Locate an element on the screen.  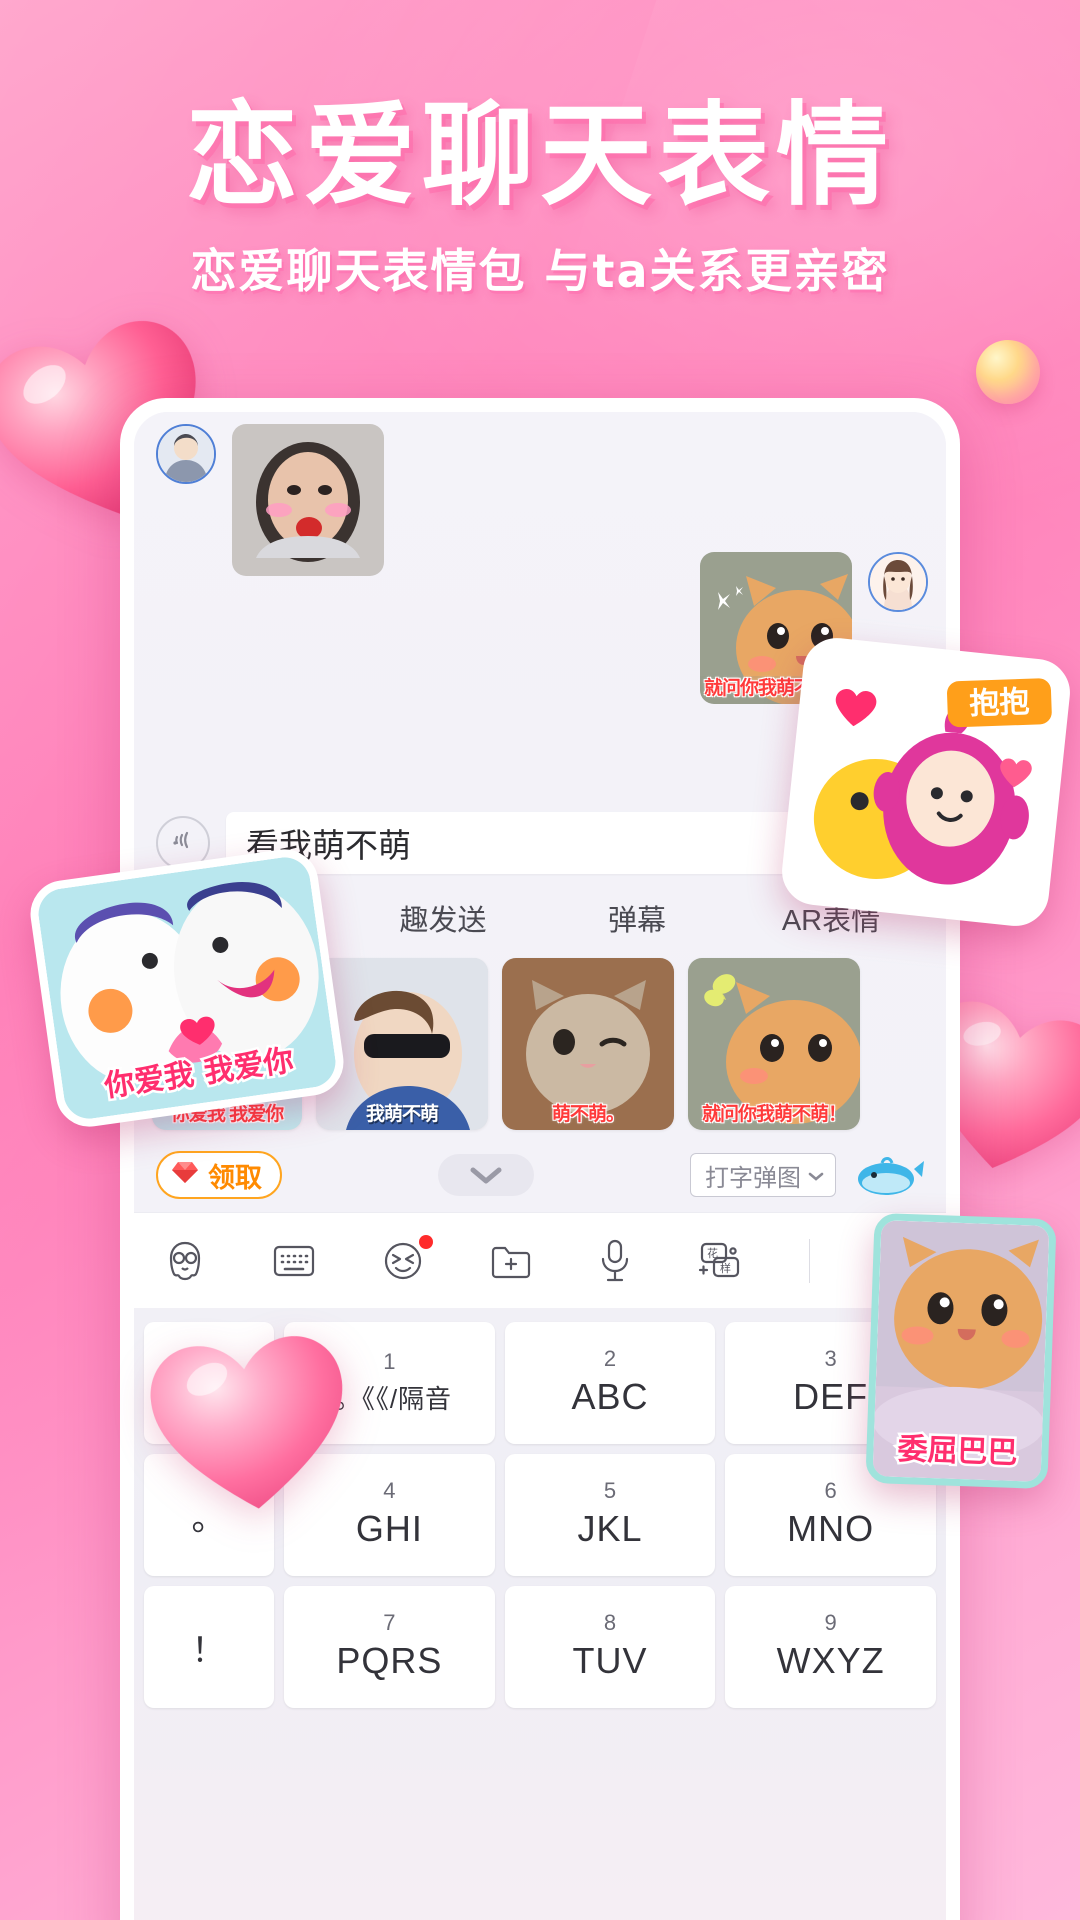
whale-icon is located at coordinates (888, 1175).